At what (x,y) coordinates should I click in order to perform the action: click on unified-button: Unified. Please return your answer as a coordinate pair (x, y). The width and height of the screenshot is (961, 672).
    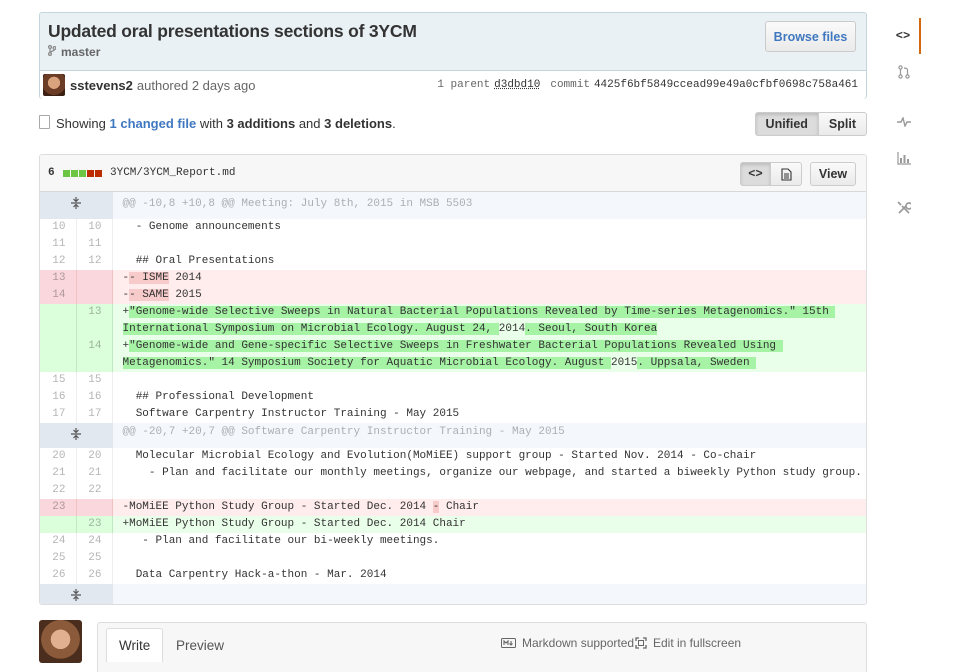
    Looking at the image, I should click on (786, 124).